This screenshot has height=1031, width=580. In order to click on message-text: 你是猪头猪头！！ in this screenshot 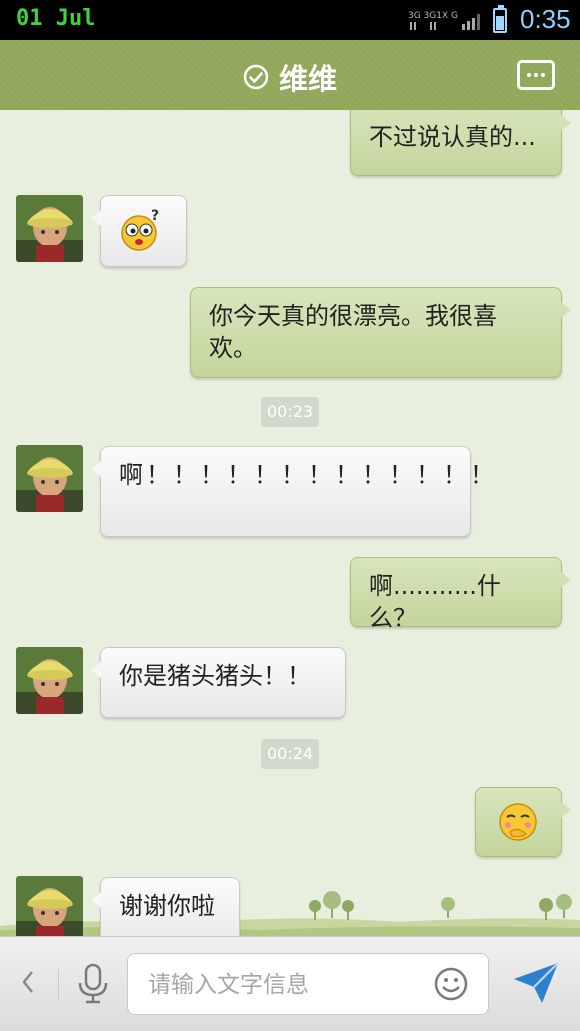, I will do `click(215, 676)`.